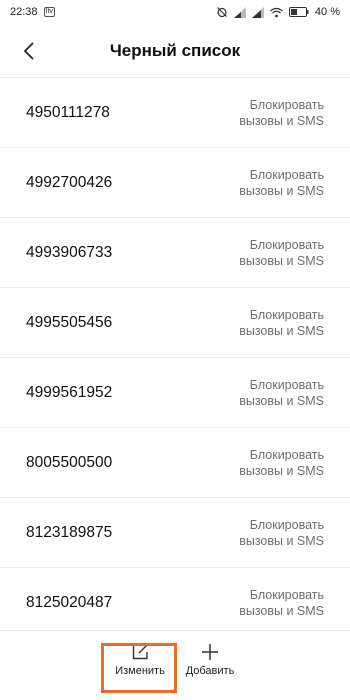 The width and height of the screenshot is (350, 700). Describe the element at coordinates (69, 392) in the screenshot. I see `phone-number: 4999561952` at that location.